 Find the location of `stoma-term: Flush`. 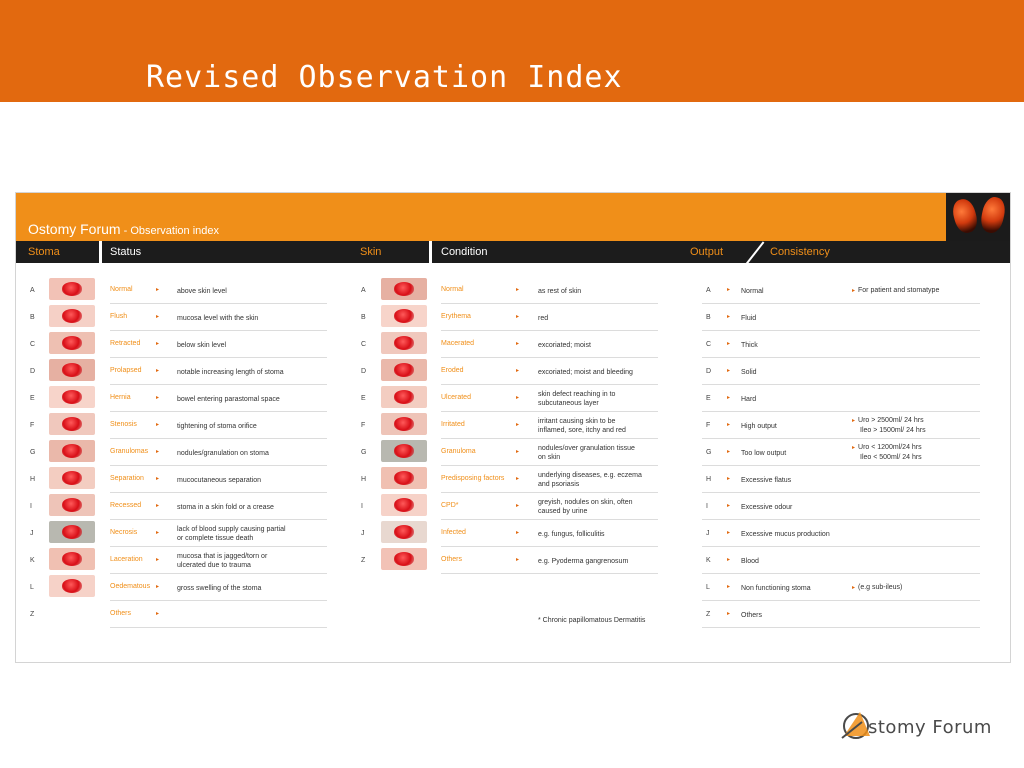

stoma-term: Flush is located at coordinates (119, 316).